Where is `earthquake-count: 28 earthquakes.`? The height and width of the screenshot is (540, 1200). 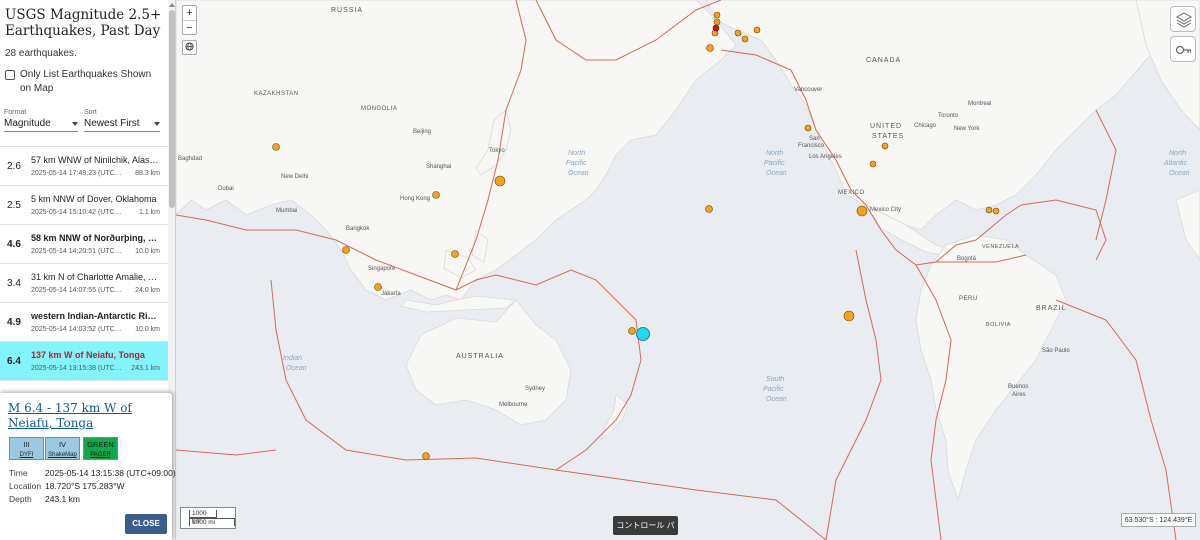
earthquake-count: 28 earthquakes. is located at coordinates (41, 53).